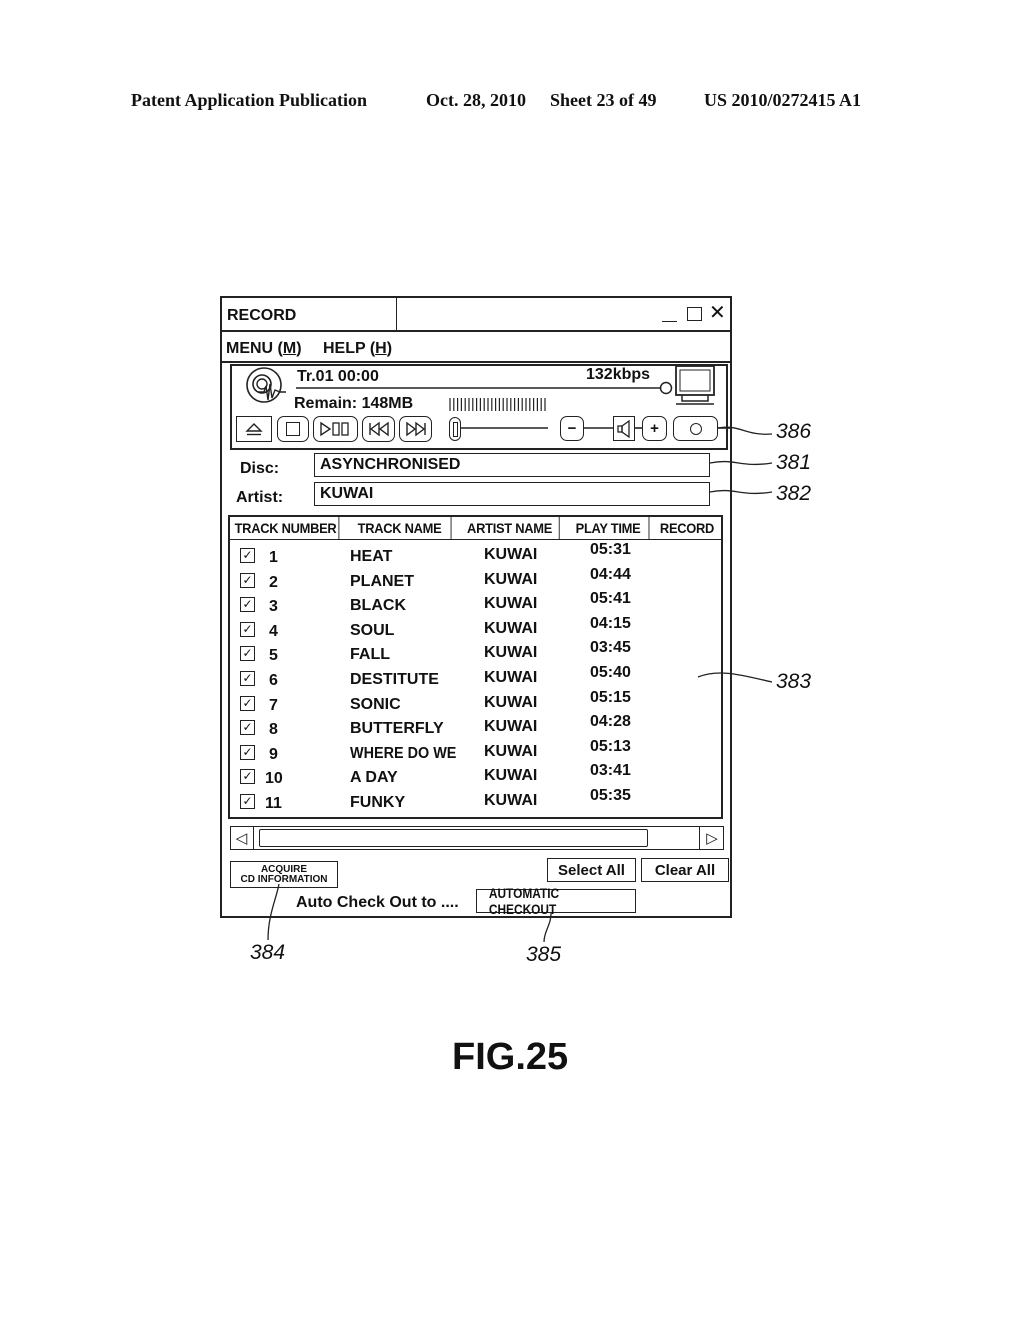 The image size is (1024, 1320). What do you see at coordinates (394, 679) in the screenshot?
I see `track-name: DESTITUTE` at bounding box center [394, 679].